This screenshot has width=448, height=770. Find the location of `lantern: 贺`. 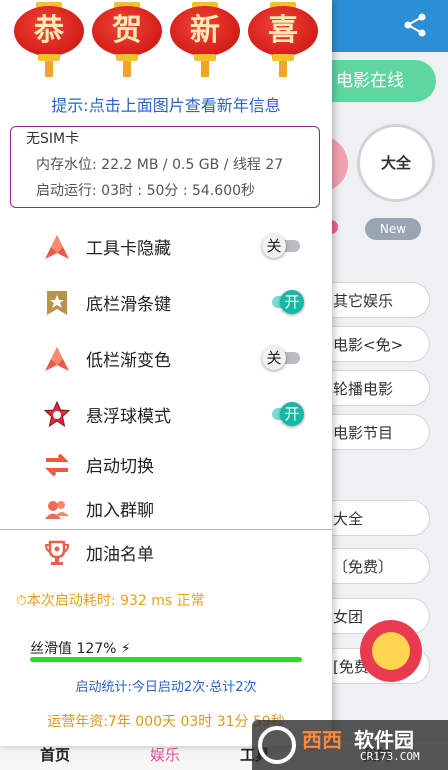

lantern: 贺 is located at coordinates (127, 39).